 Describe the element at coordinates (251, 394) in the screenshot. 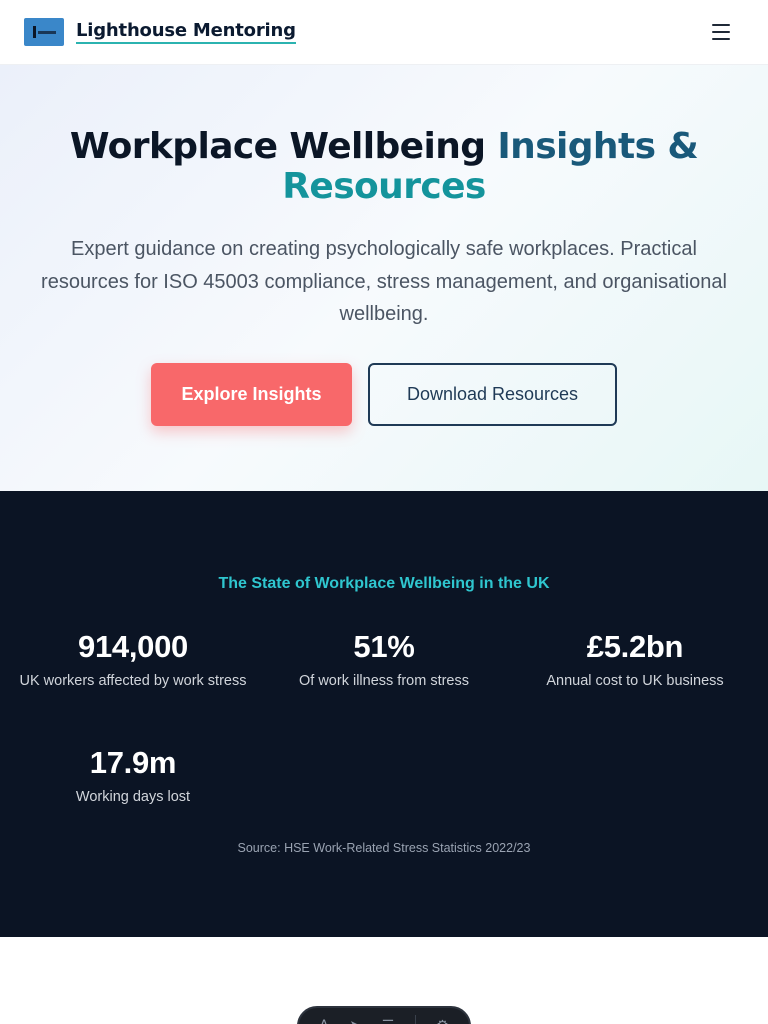

I see `explore-insights-button: Explore Insights` at that location.